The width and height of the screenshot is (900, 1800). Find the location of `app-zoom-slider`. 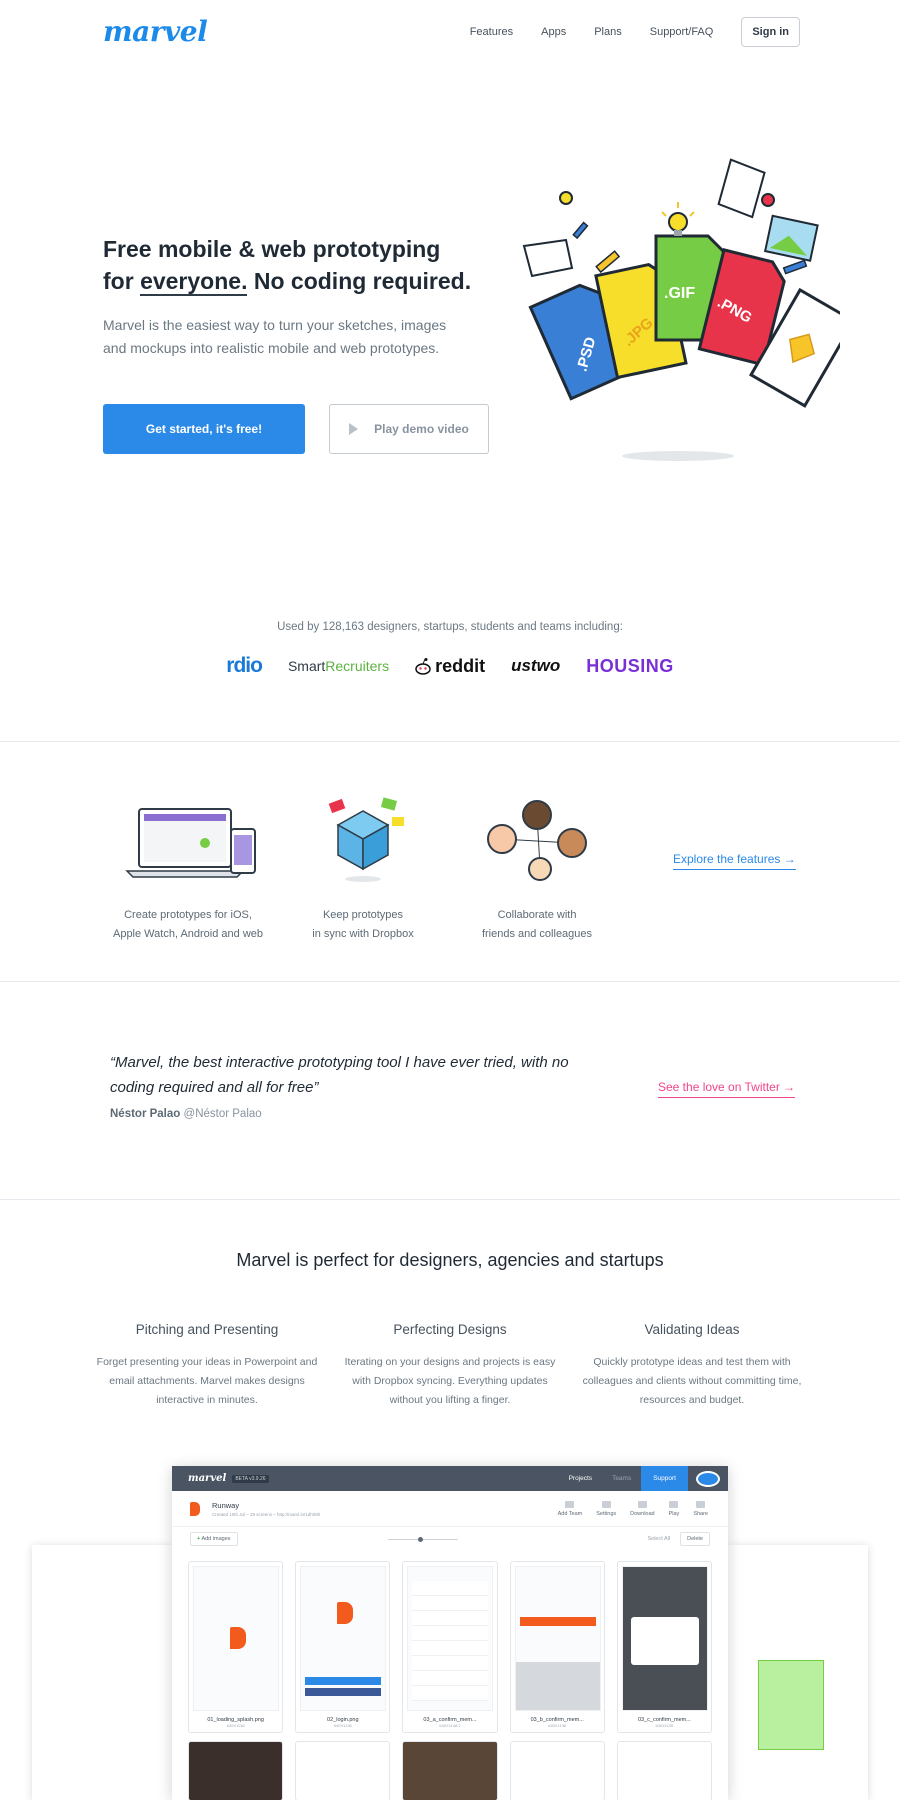

app-zoom-slider is located at coordinates (422, 1539).